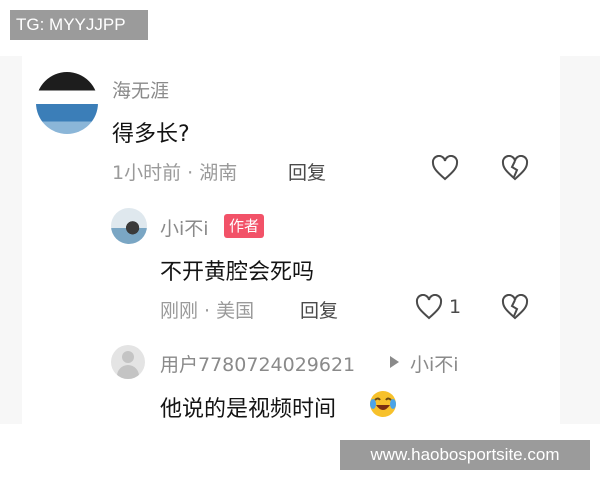 Image resolution: width=600 pixels, height=480 pixels. What do you see at coordinates (248, 409) in the screenshot?
I see `subreply-text: 他说的是视频时间` at bounding box center [248, 409].